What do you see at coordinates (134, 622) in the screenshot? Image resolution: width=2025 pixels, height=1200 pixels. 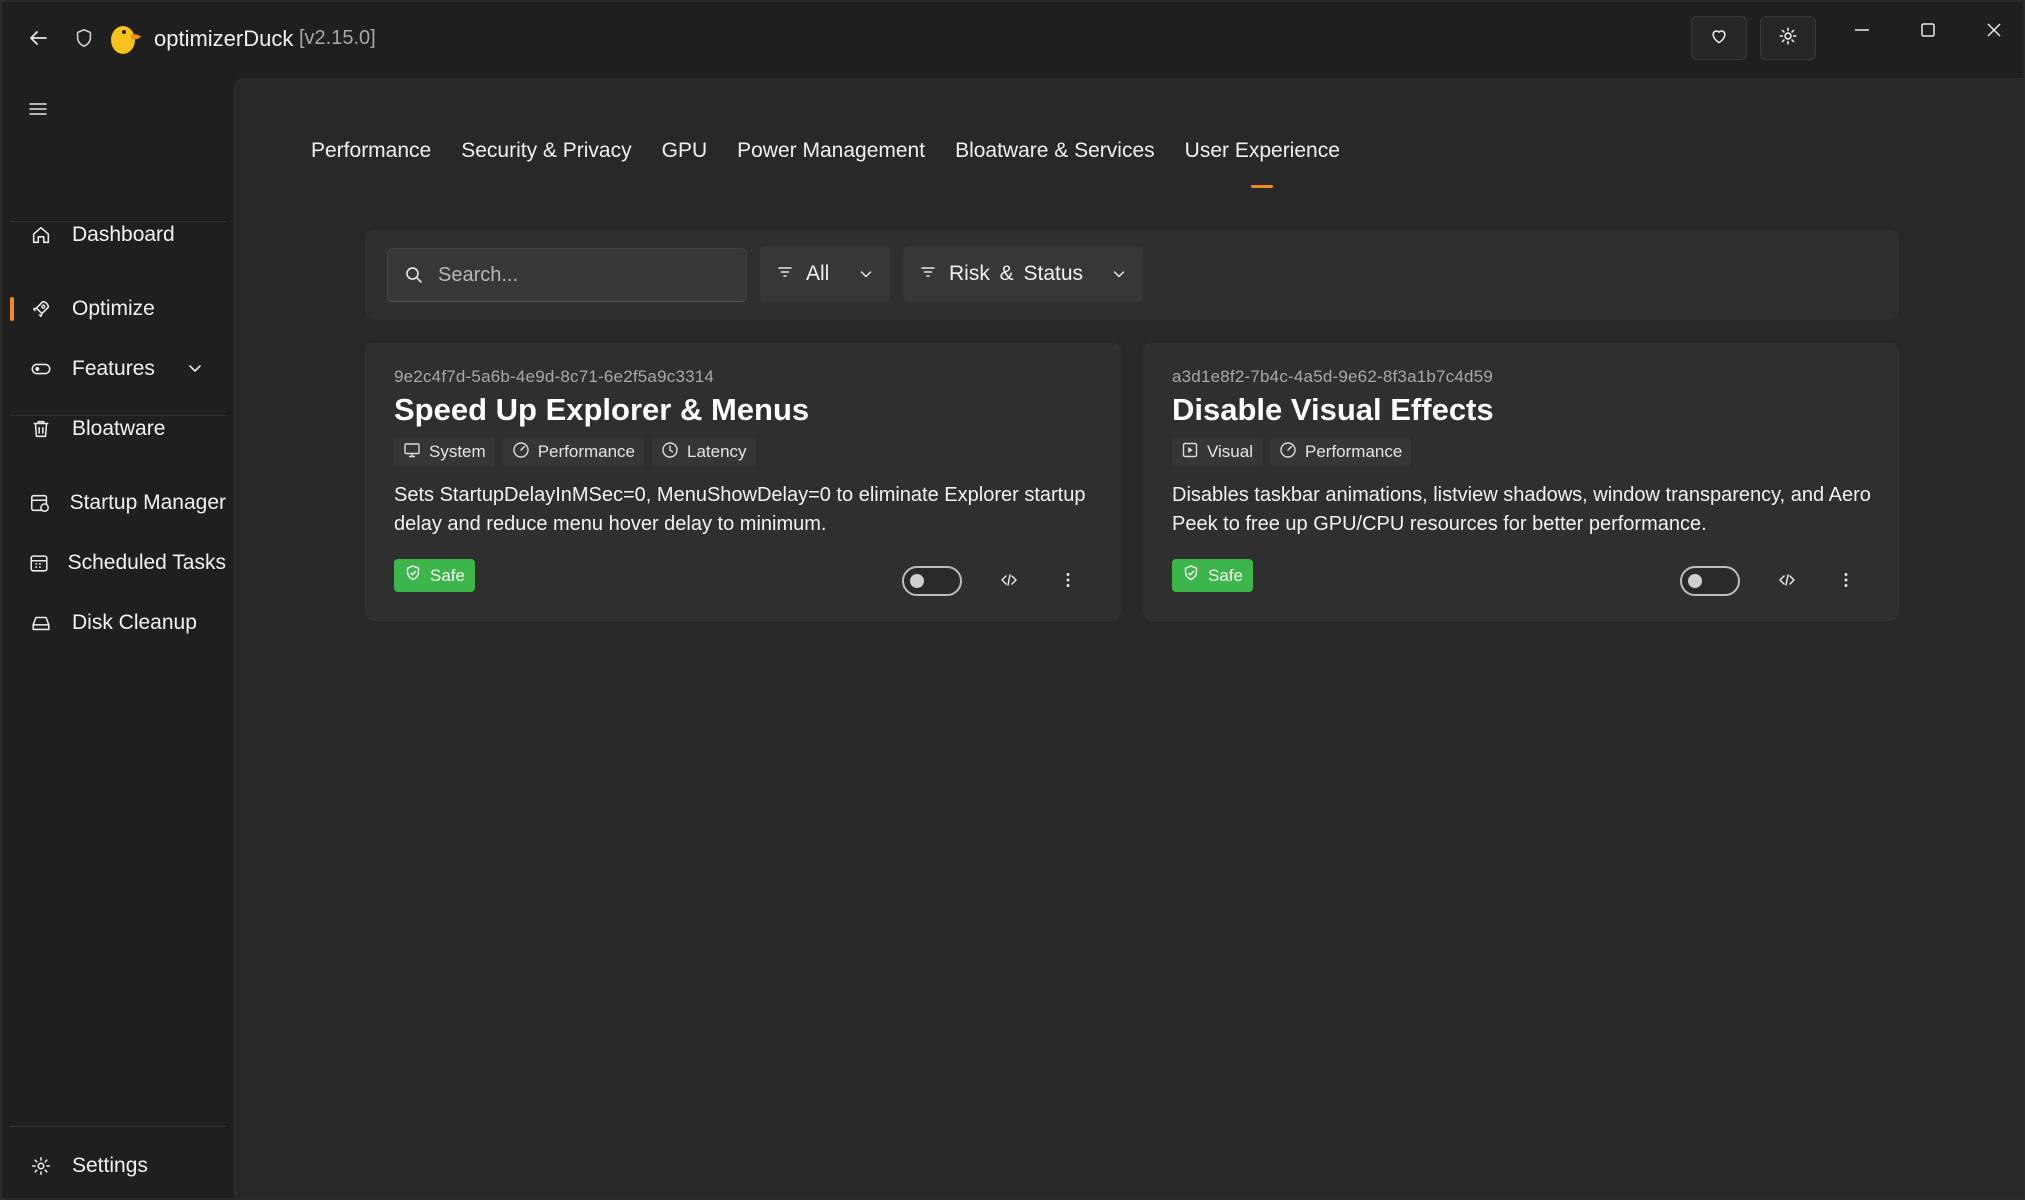 I see `sidebar-item-label: Disk Cleanup` at bounding box center [134, 622].